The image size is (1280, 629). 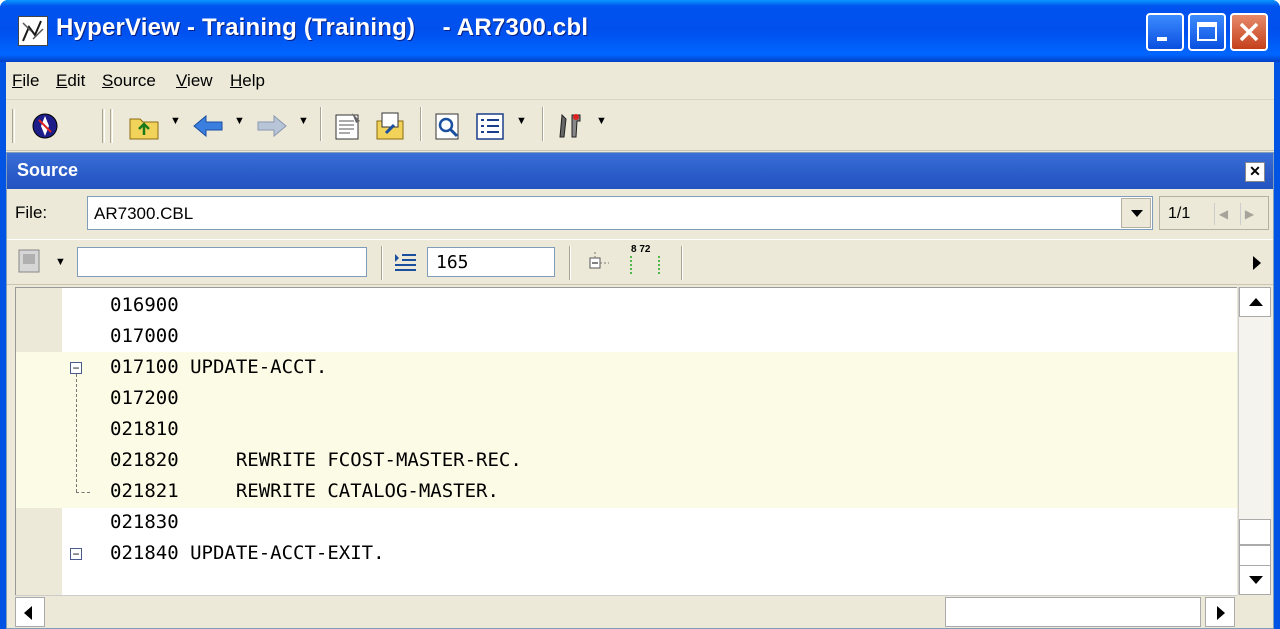 What do you see at coordinates (1254, 441) in the screenshot?
I see `vertical-scrollbar` at bounding box center [1254, 441].